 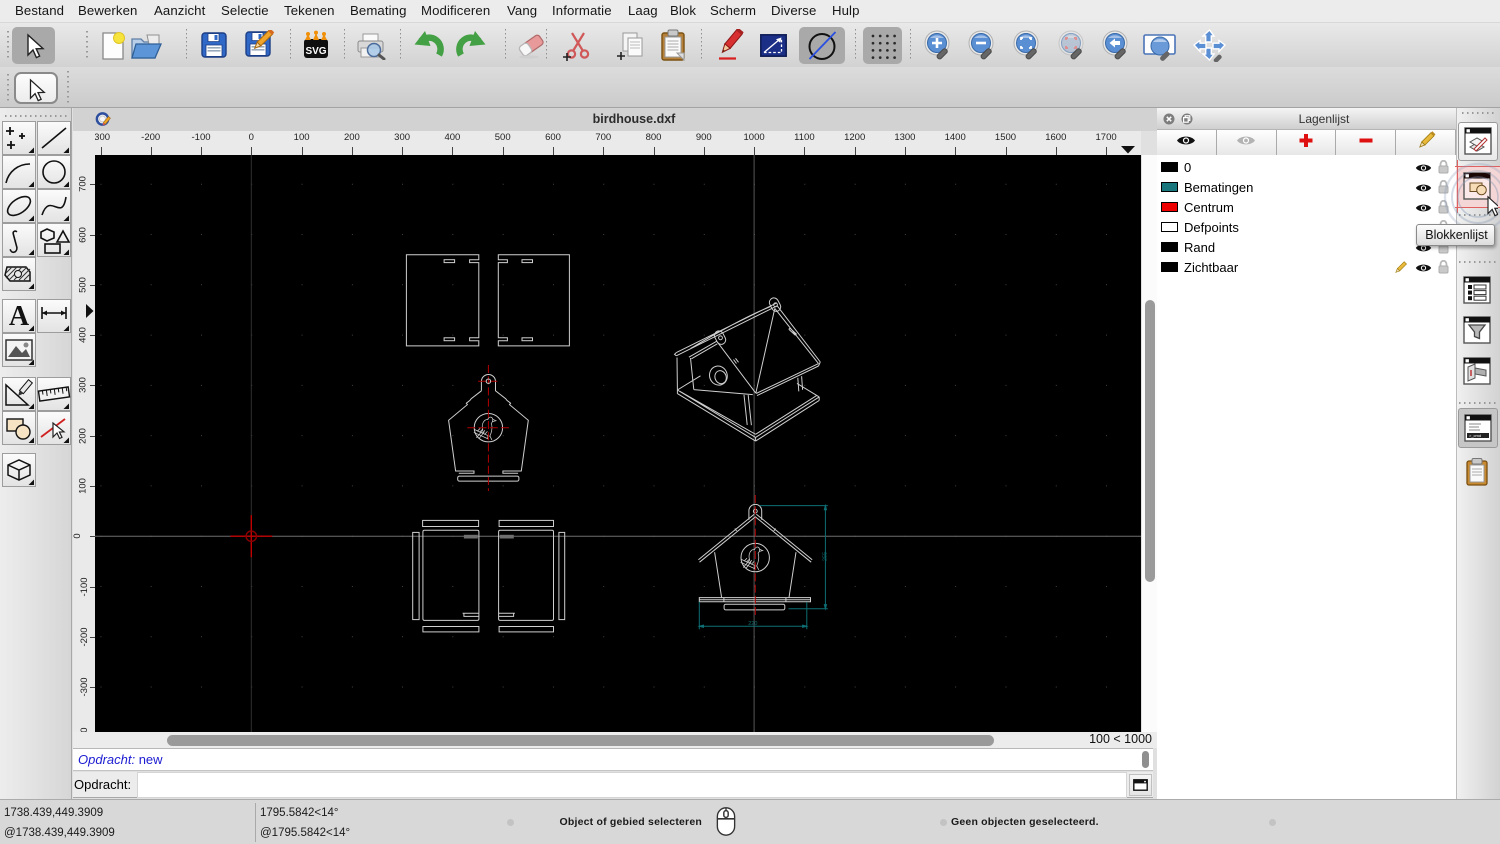 I want to click on svg-text: SVG, so click(x=315, y=51).